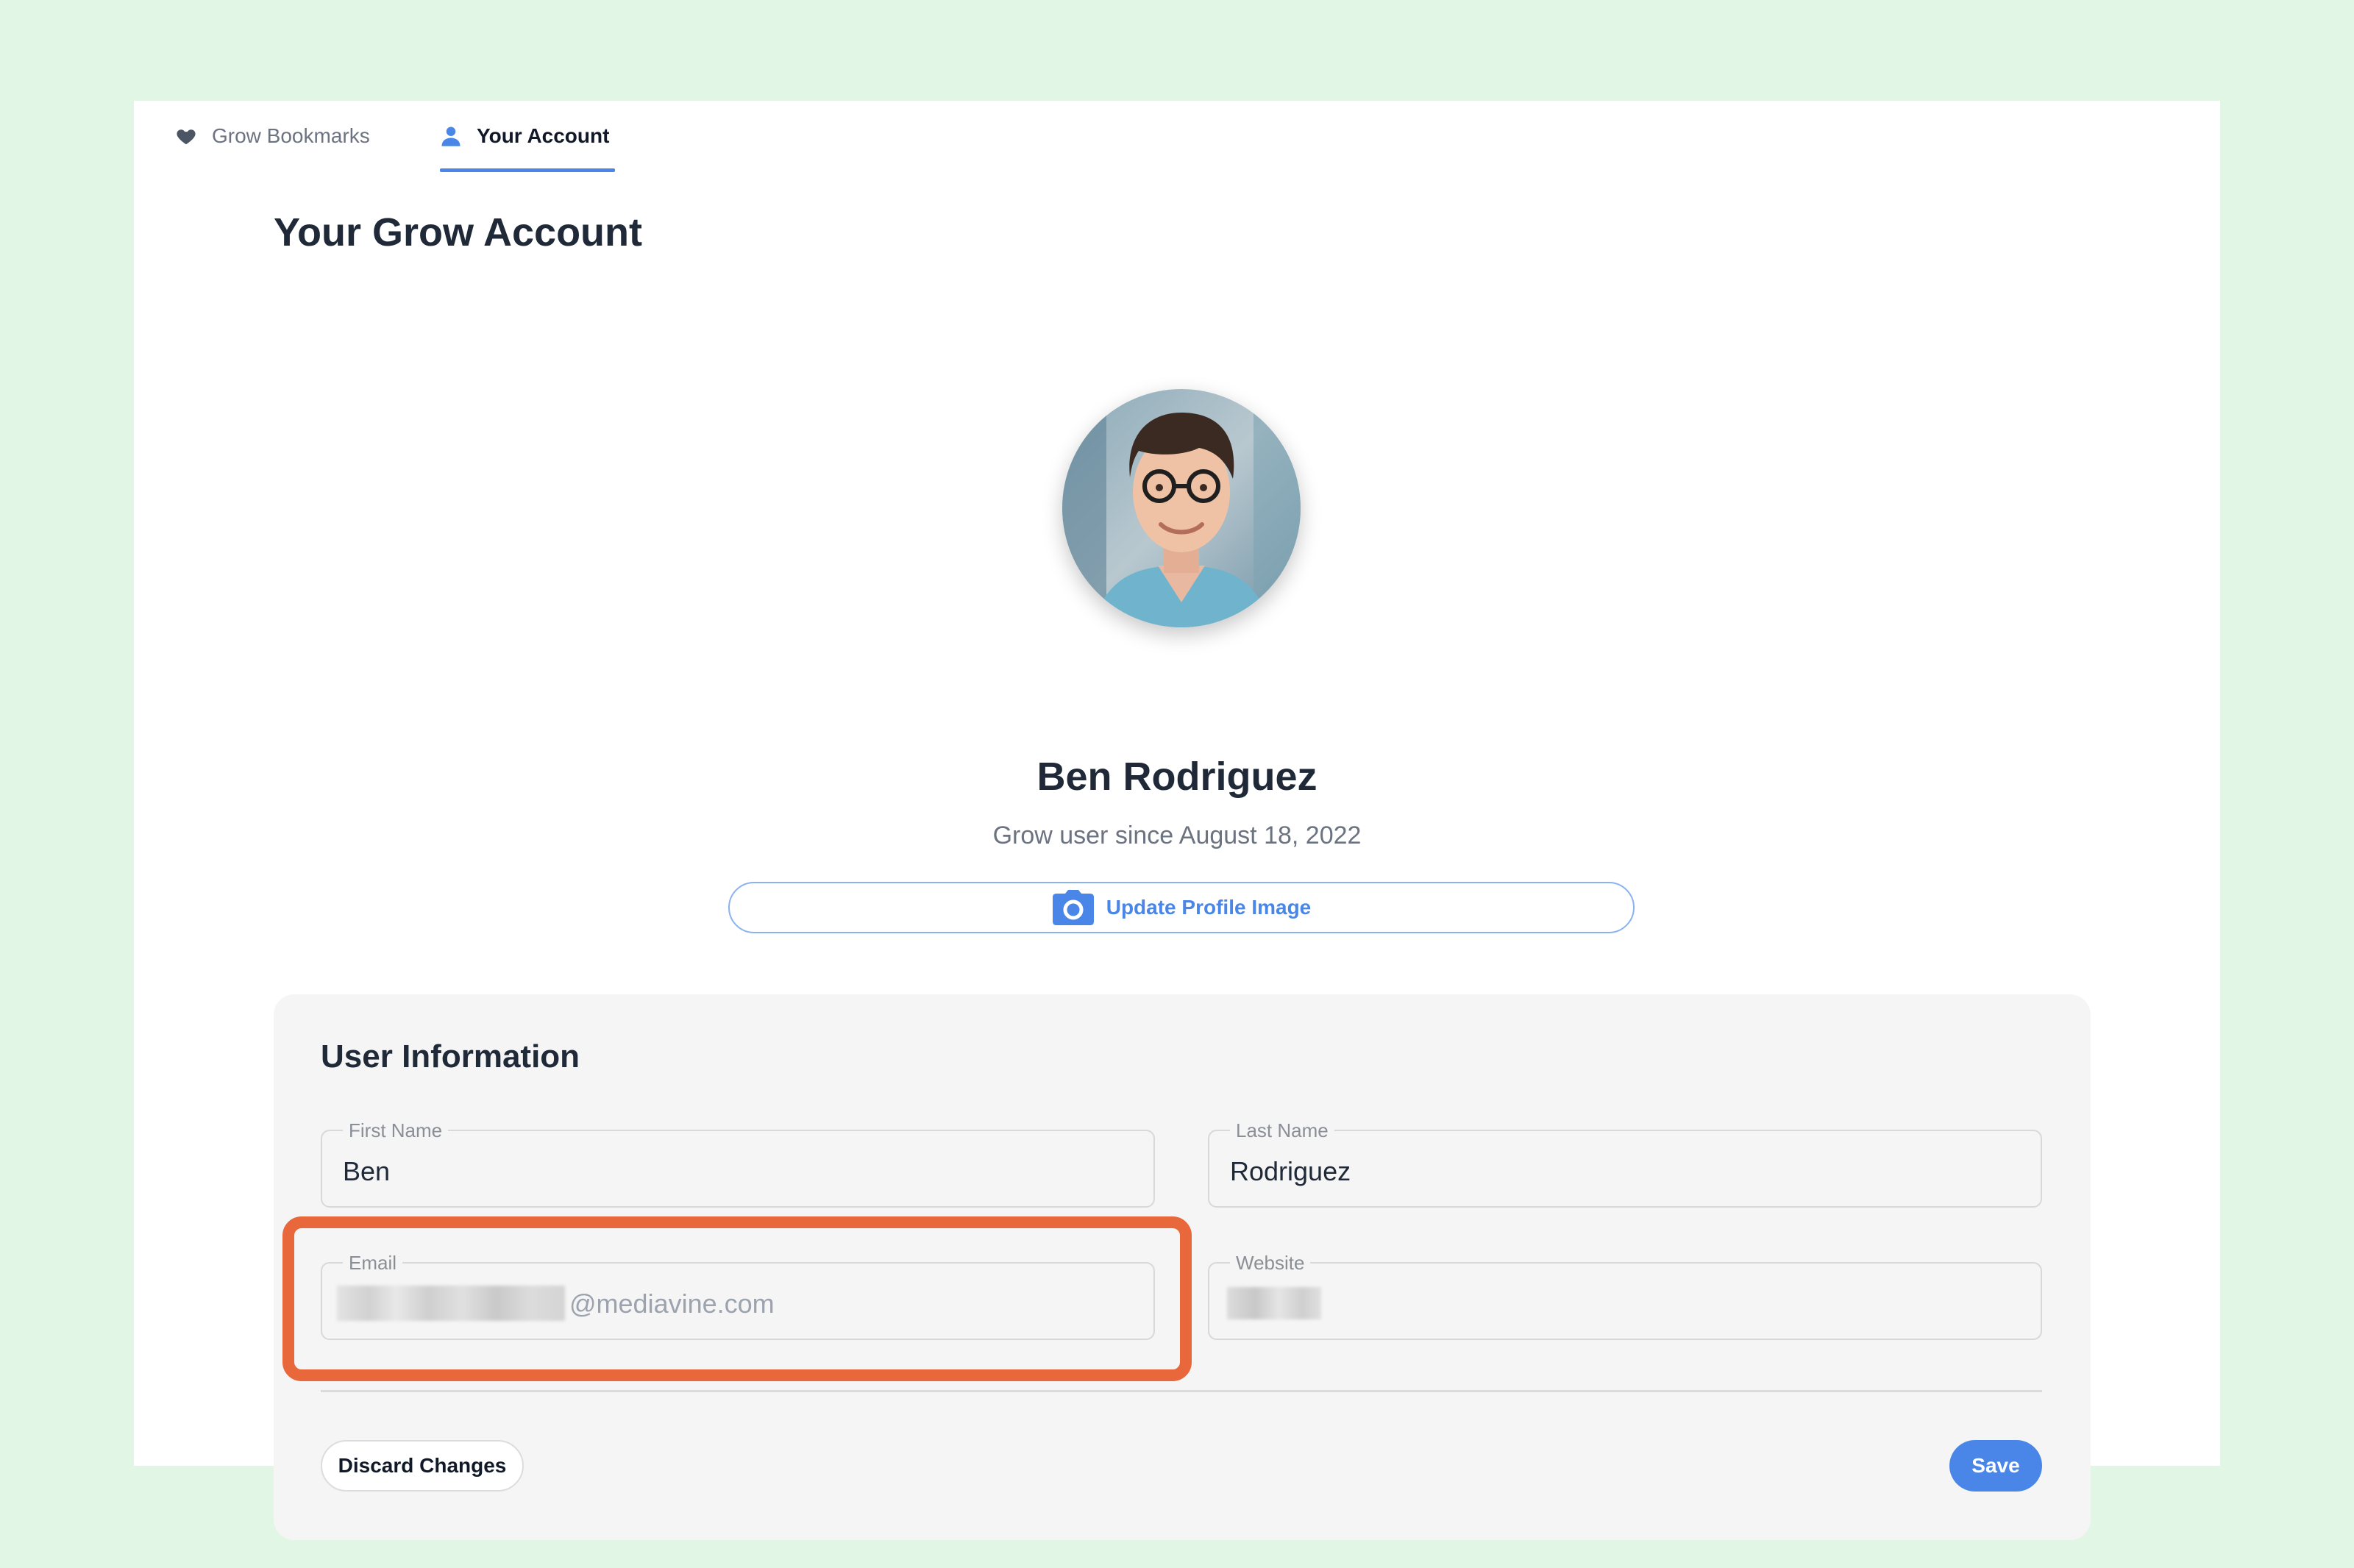 This screenshot has height=1568, width=2354. Describe the element at coordinates (1177, 137) in the screenshot. I see `tab-bar: Grow Bookmarks Your Account` at that location.